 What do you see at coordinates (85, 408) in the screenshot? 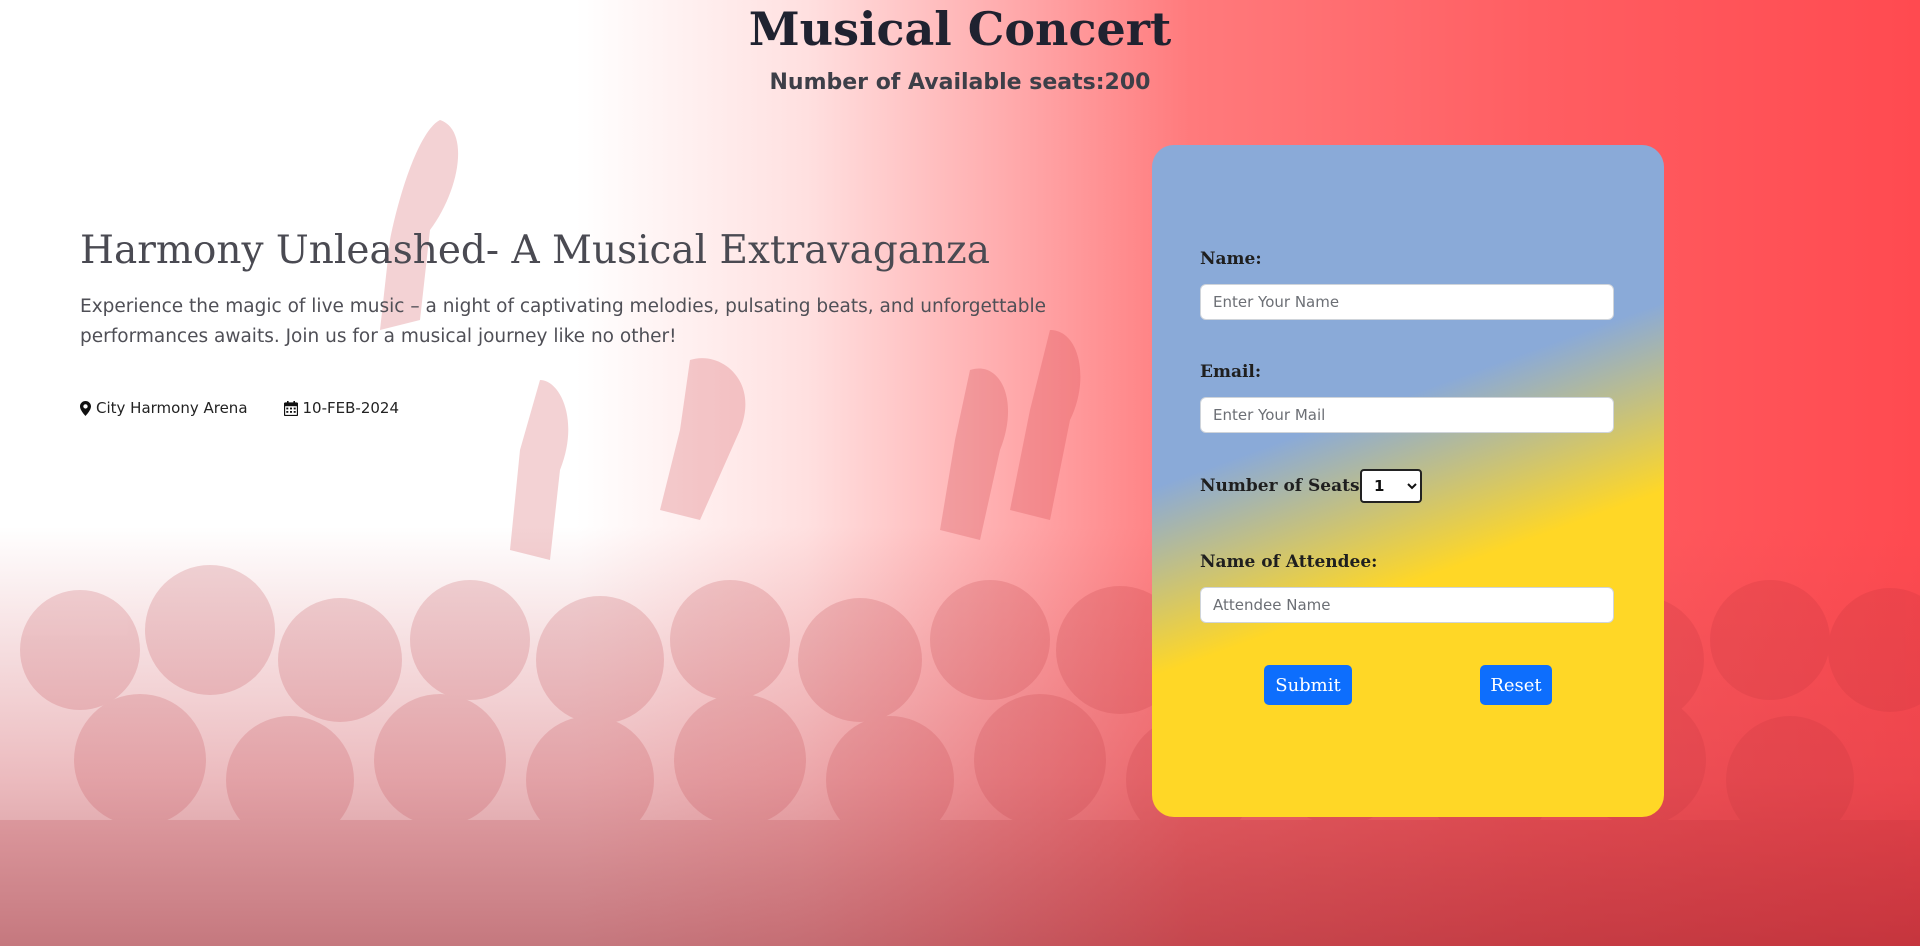
I see `map-marker-icon` at bounding box center [85, 408].